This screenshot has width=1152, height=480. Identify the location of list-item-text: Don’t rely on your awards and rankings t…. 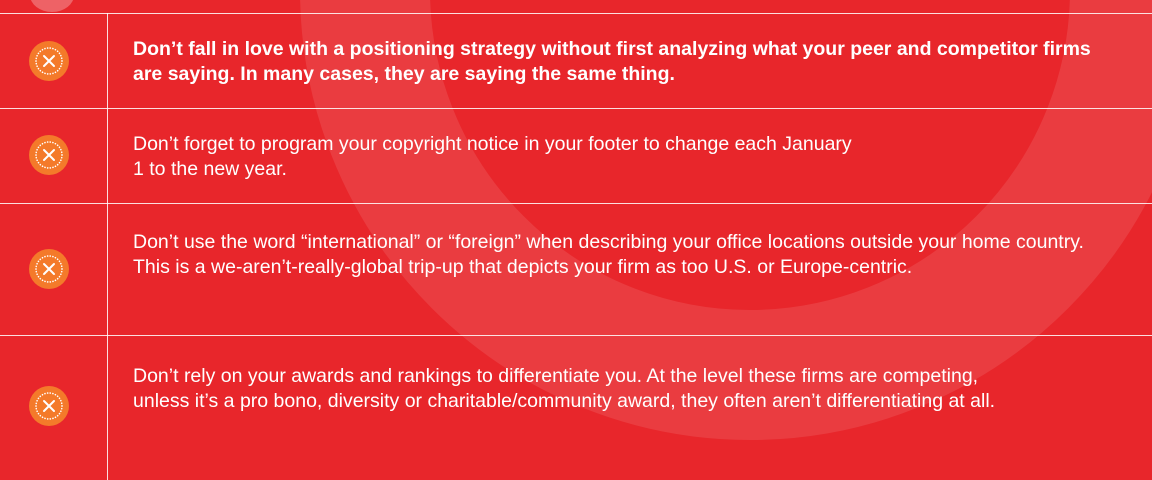
(564, 388).